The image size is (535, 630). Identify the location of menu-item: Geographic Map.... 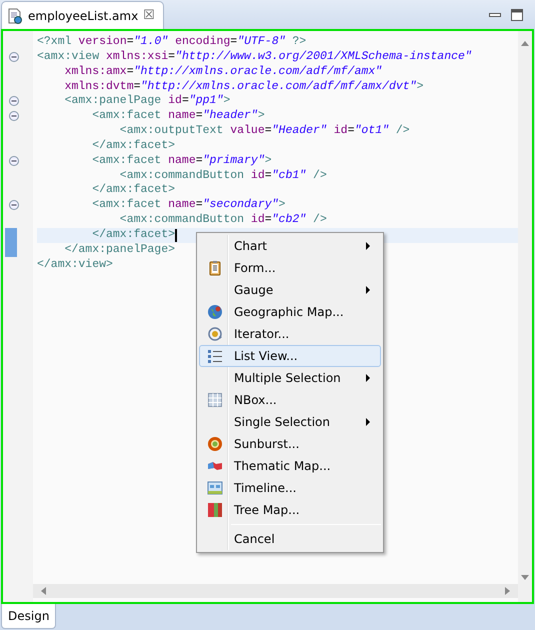
(290, 312).